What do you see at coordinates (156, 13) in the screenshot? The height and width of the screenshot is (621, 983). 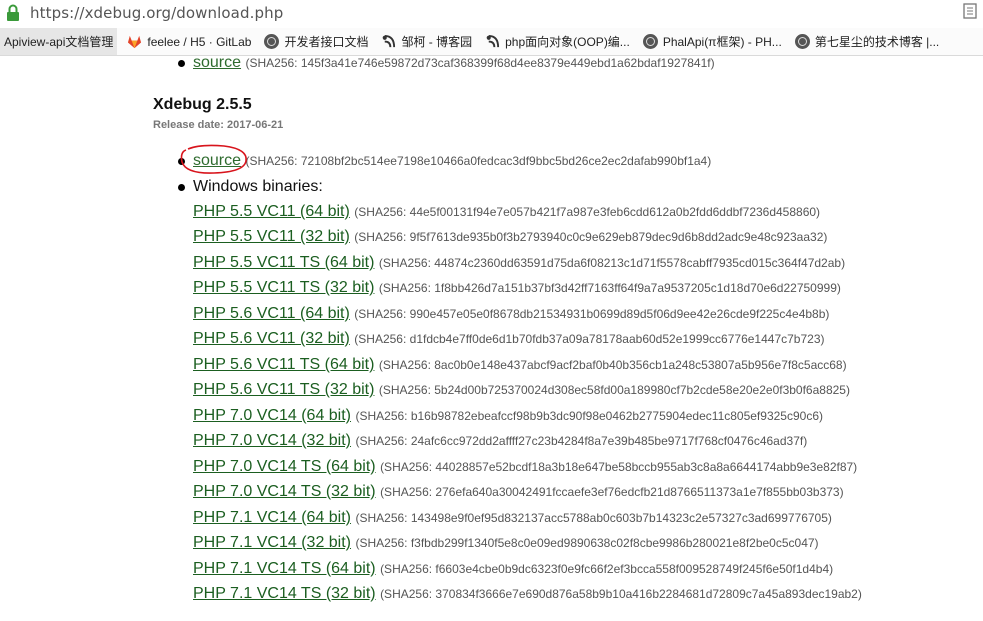 I see `url-text: https://xdebug.org/download.php` at bounding box center [156, 13].